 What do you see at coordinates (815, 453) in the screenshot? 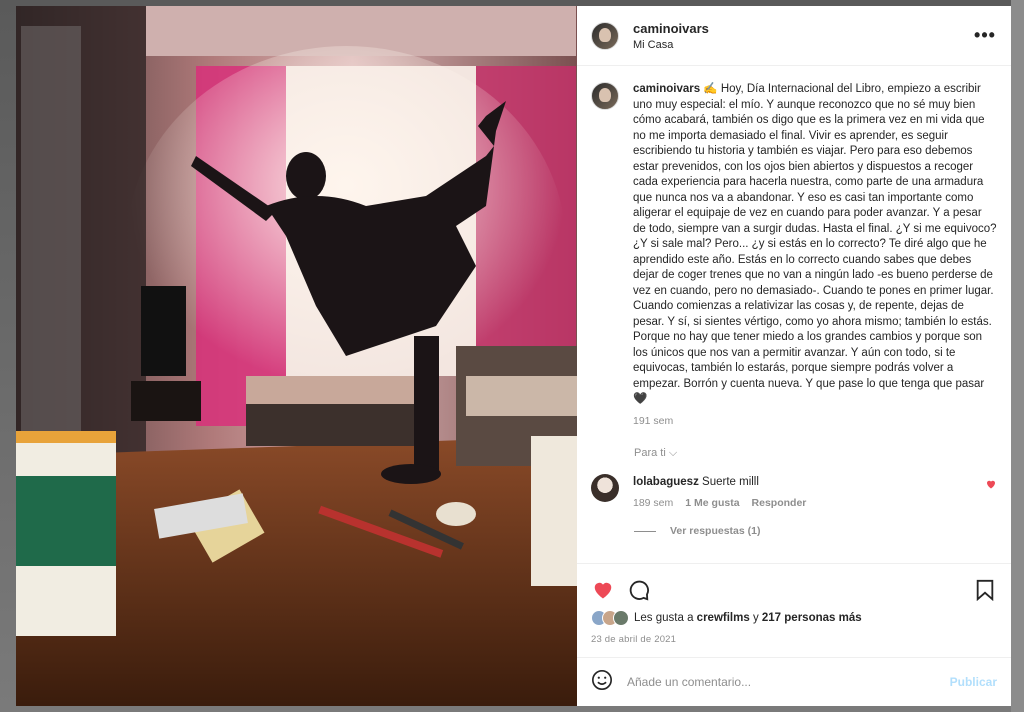
I see `for-you-toggle: Para ti ⌵` at bounding box center [815, 453].